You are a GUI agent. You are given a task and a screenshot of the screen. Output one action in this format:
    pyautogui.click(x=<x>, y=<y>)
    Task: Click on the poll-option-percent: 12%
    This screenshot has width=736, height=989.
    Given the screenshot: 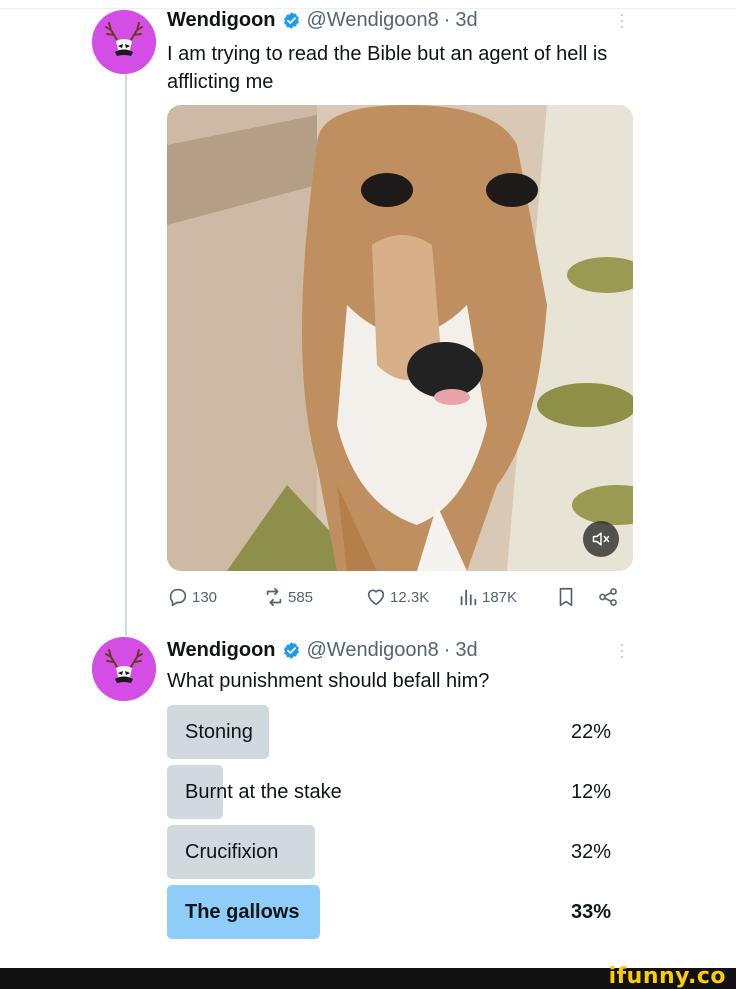 What is the action you would take?
    pyautogui.click(x=590, y=792)
    